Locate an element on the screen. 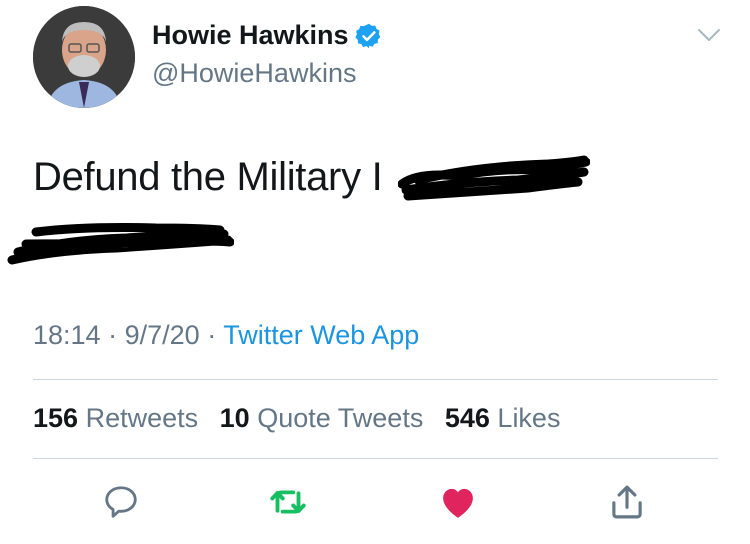 Image resolution: width=750 pixels, height=544 pixels. likes-count: 546 is located at coordinates (467, 418).